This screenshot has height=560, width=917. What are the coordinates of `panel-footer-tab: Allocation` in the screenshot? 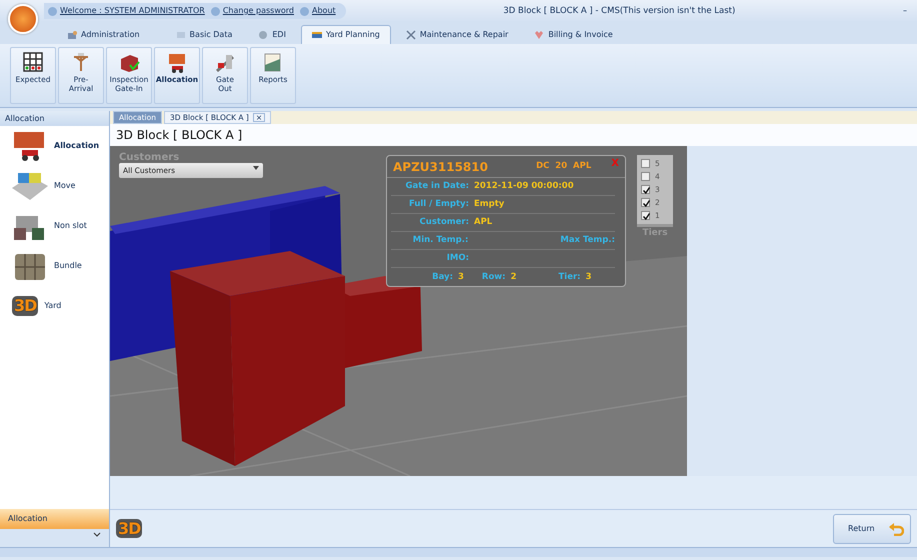 It's located at (54, 519).